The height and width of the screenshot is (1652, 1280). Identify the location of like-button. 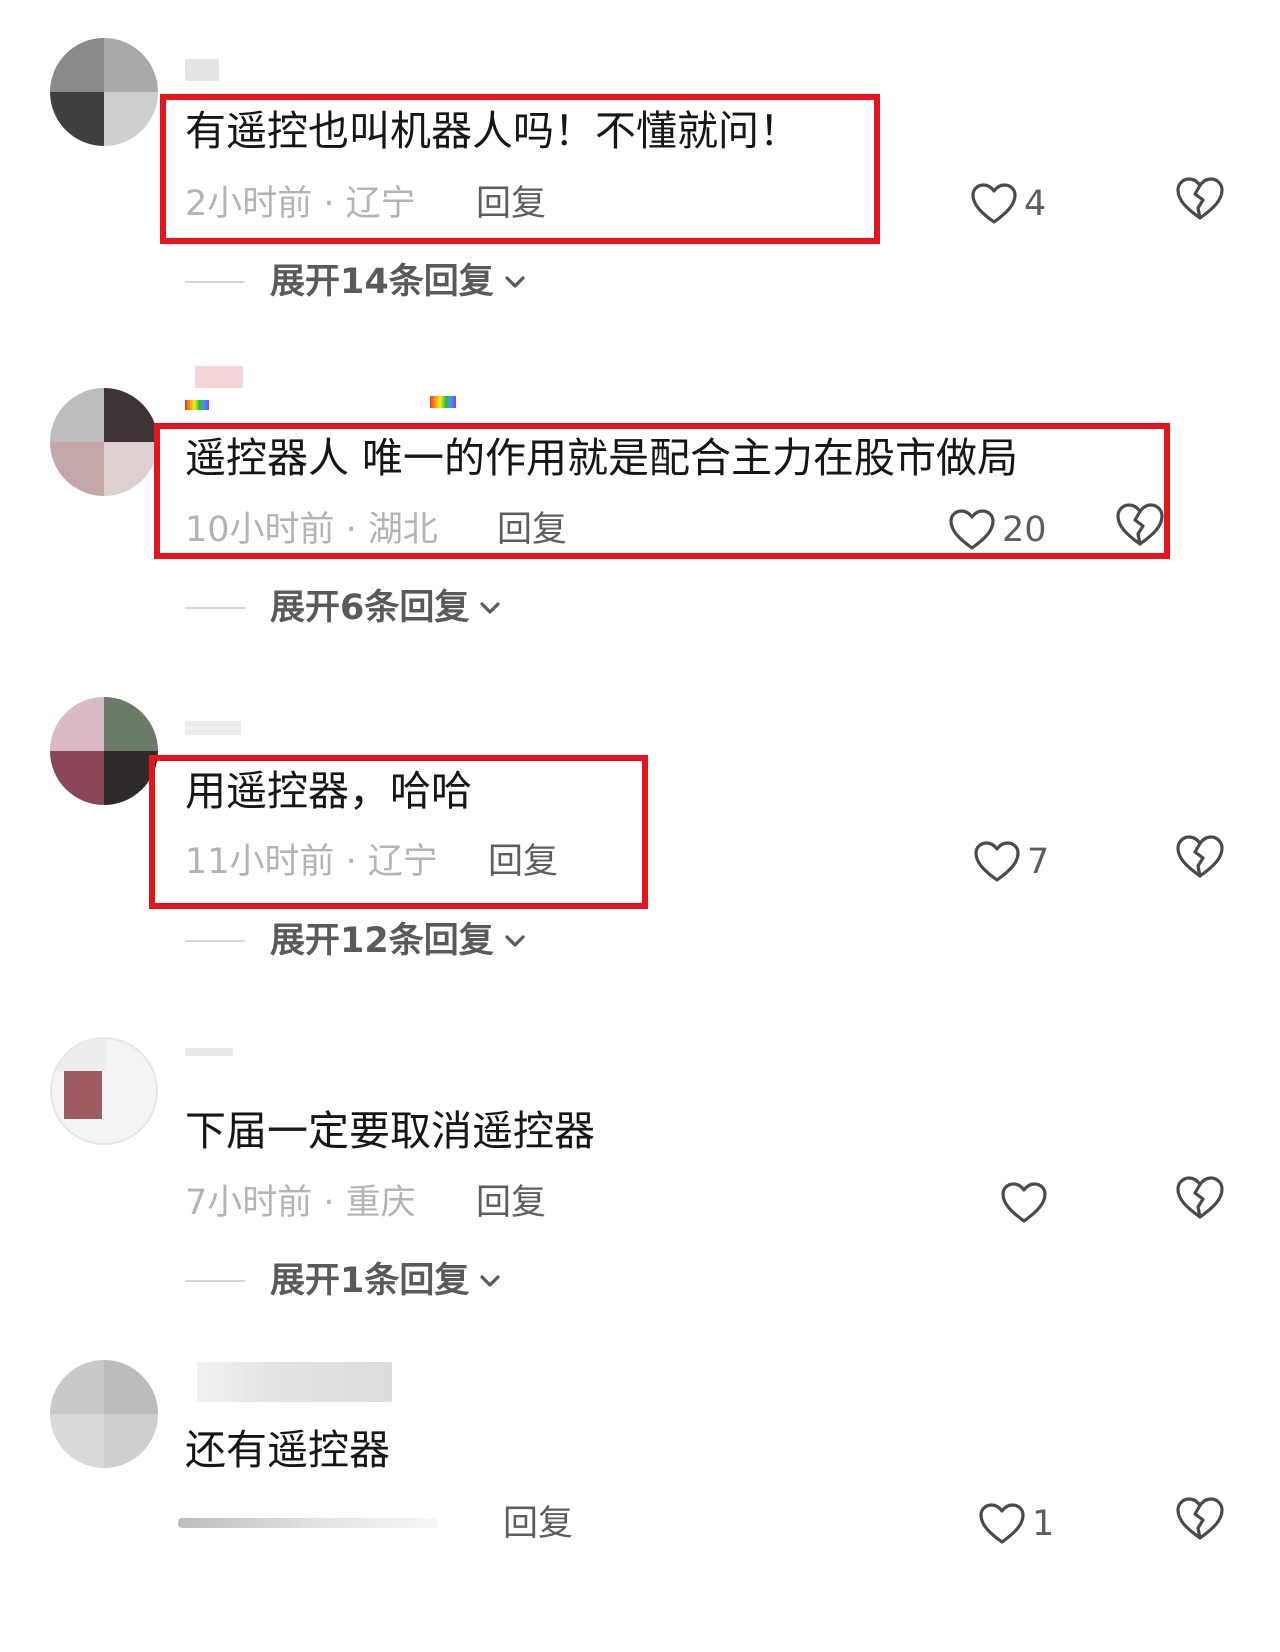
(1027, 1203).